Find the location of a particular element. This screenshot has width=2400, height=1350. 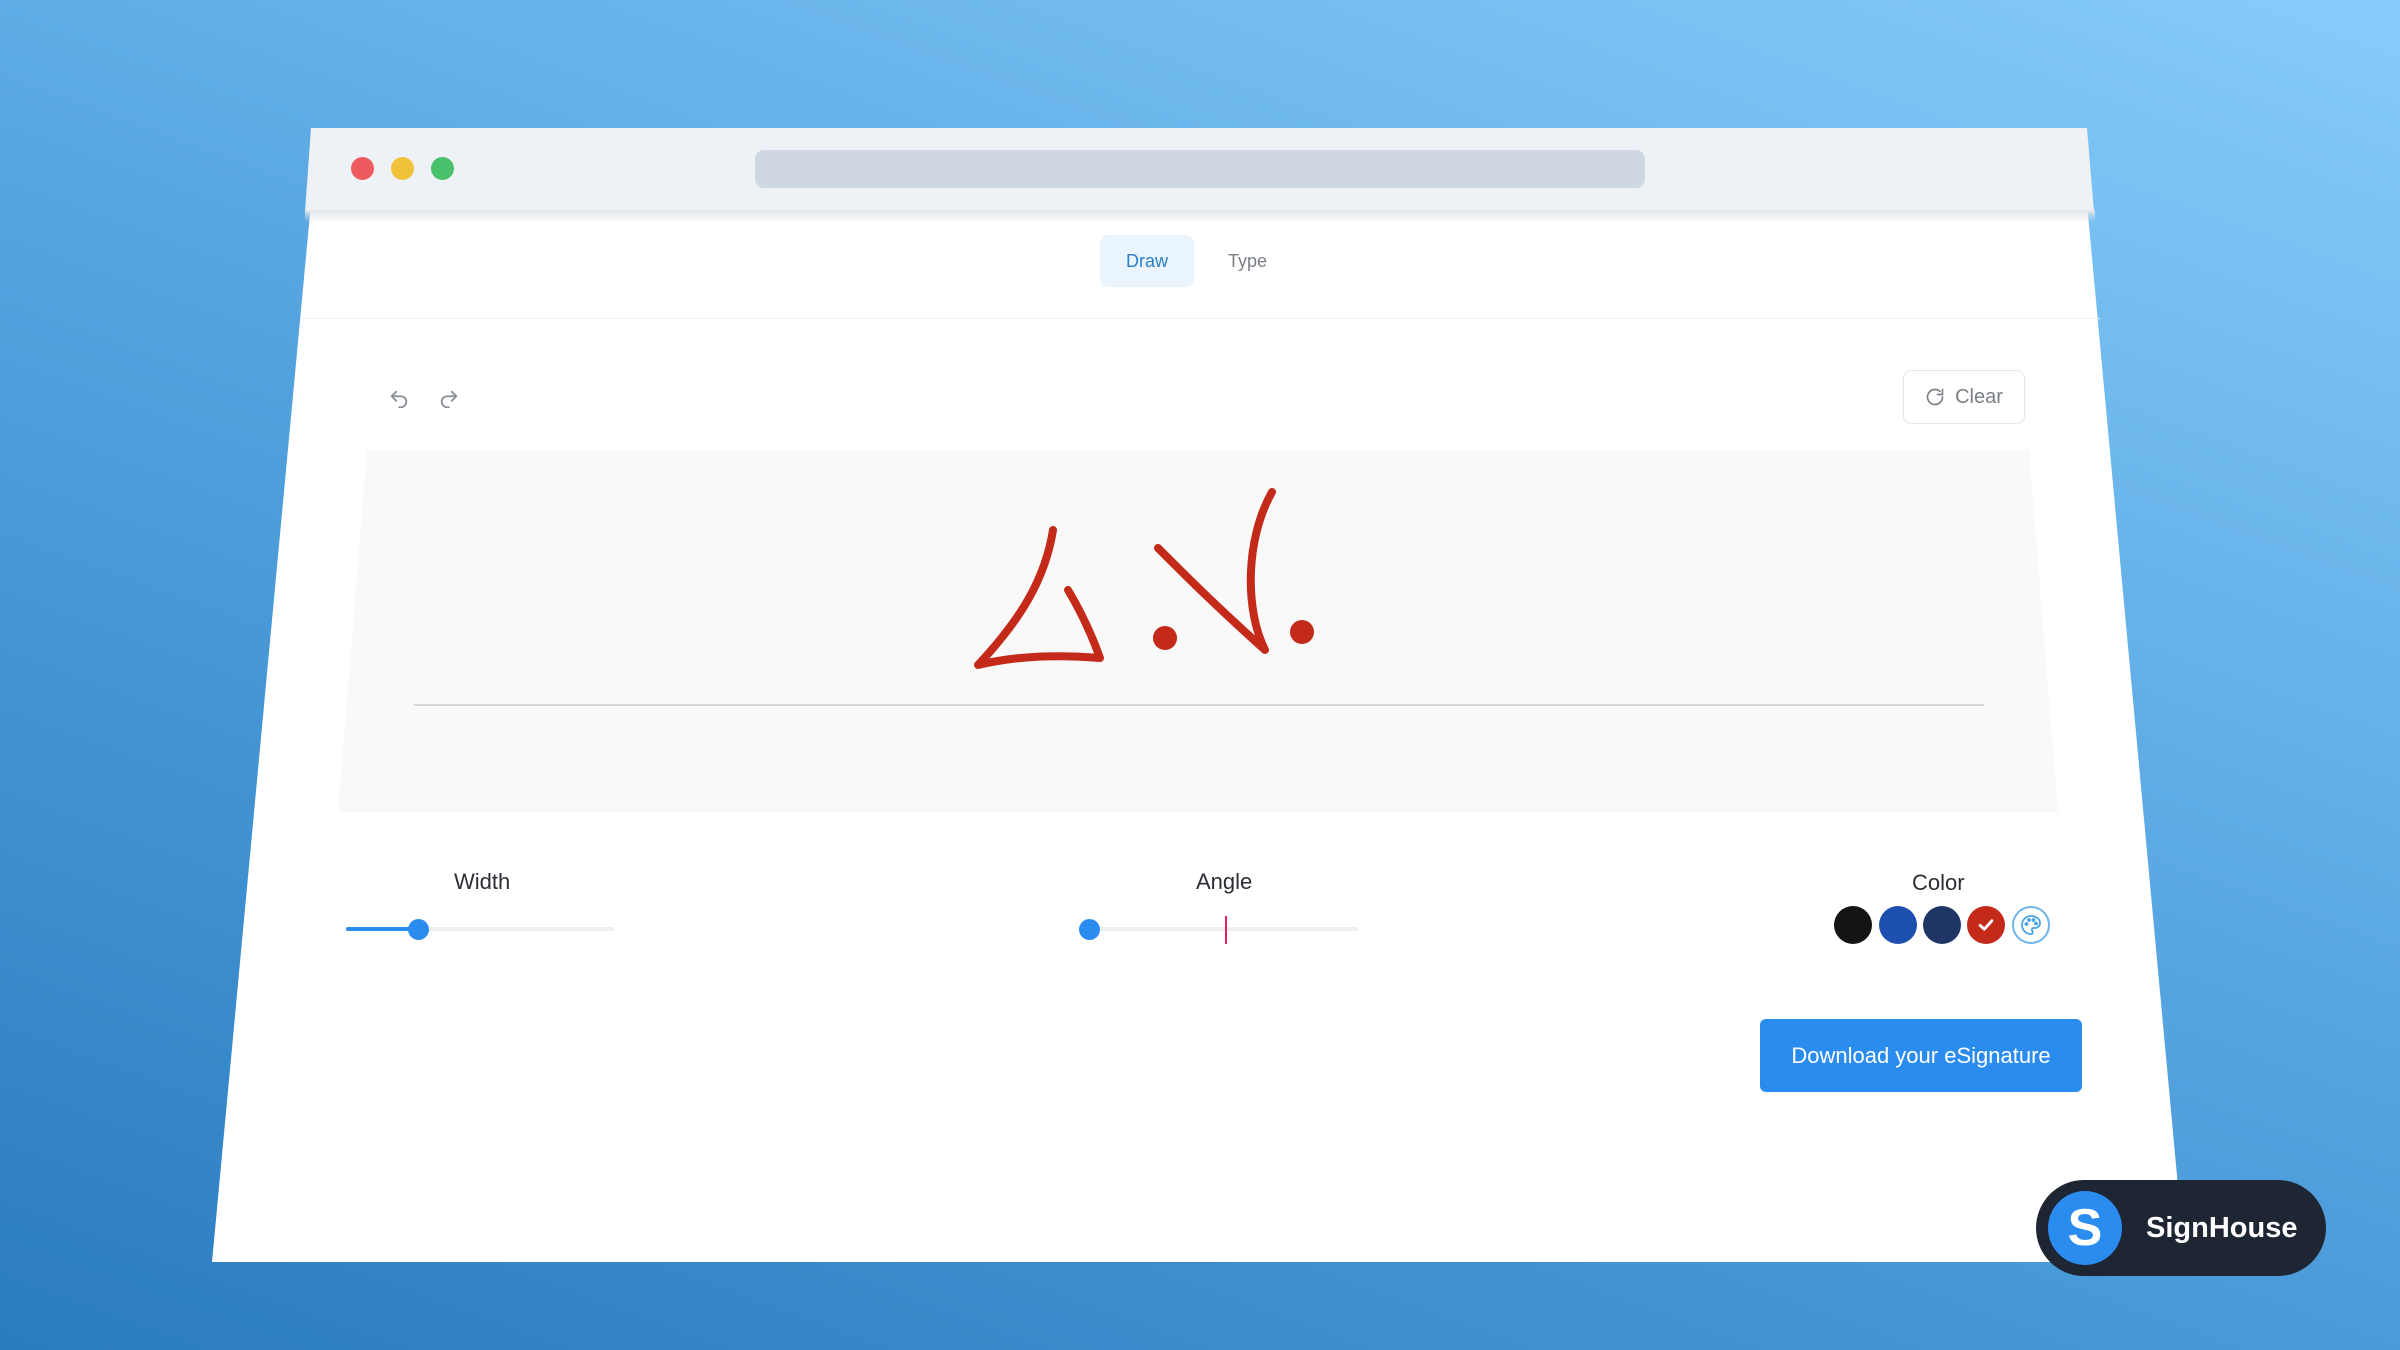

color-swatch-black is located at coordinates (1853, 925).